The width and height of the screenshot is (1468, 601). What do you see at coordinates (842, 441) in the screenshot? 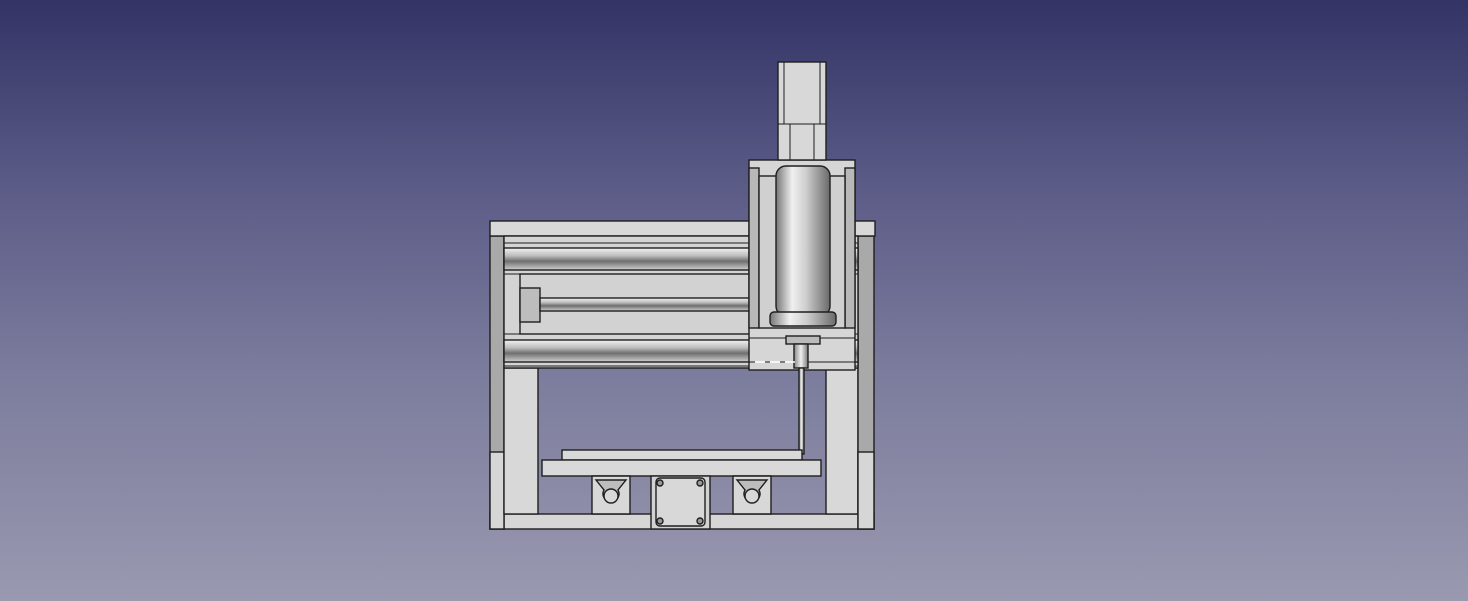
I see `frame-right-inner-post` at bounding box center [842, 441].